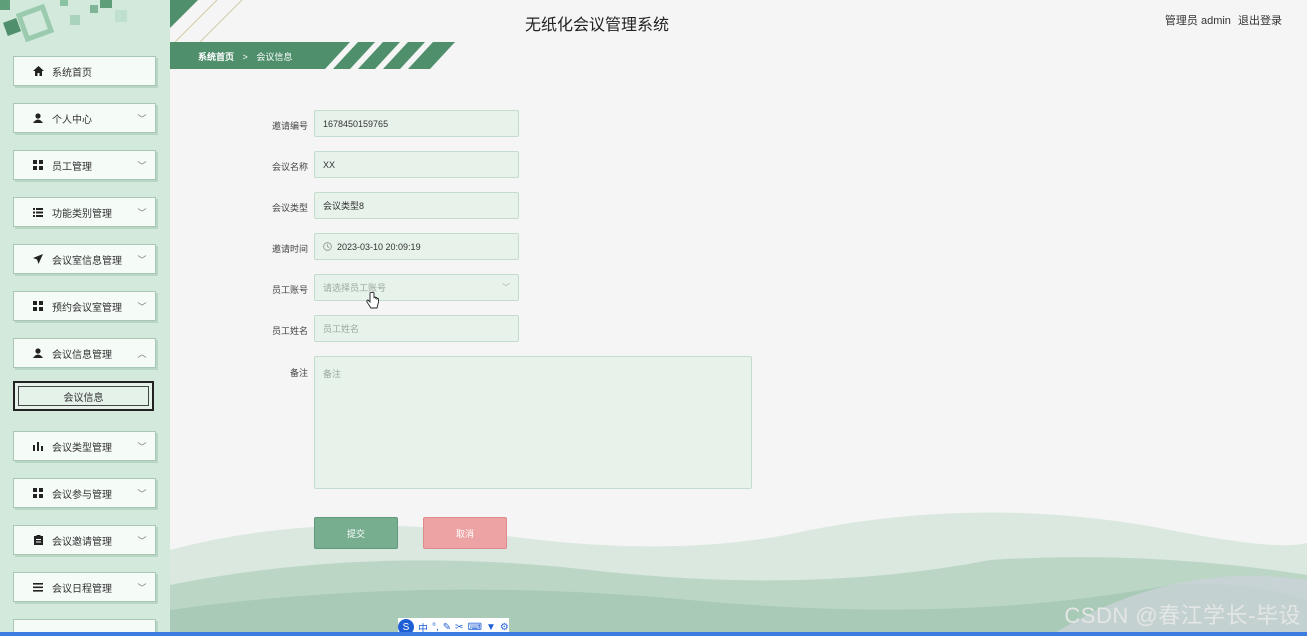 This screenshot has height=636, width=1307. Describe the element at coordinates (1260, 21) in the screenshot. I see `logout-link: 退出登录` at that location.